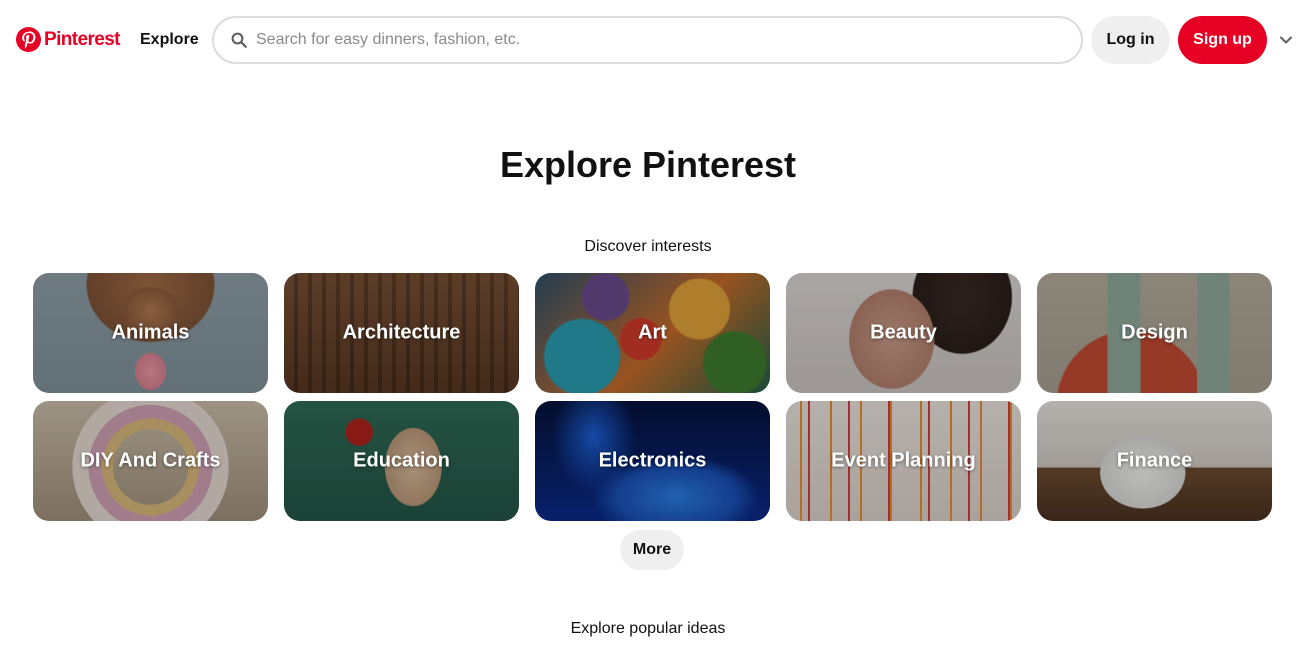 The width and height of the screenshot is (1296, 646). What do you see at coordinates (1286, 40) in the screenshot?
I see `chevron-down-icon` at bounding box center [1286, 40].